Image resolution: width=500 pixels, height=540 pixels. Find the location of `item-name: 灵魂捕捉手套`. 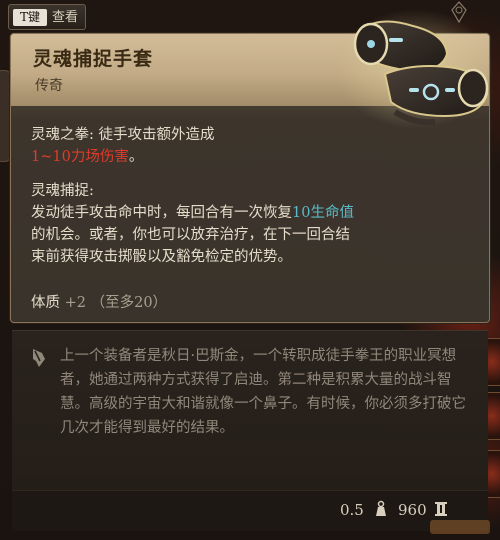

item-name: 灵魂捕捉手套 is located at coordinates (93, 59).